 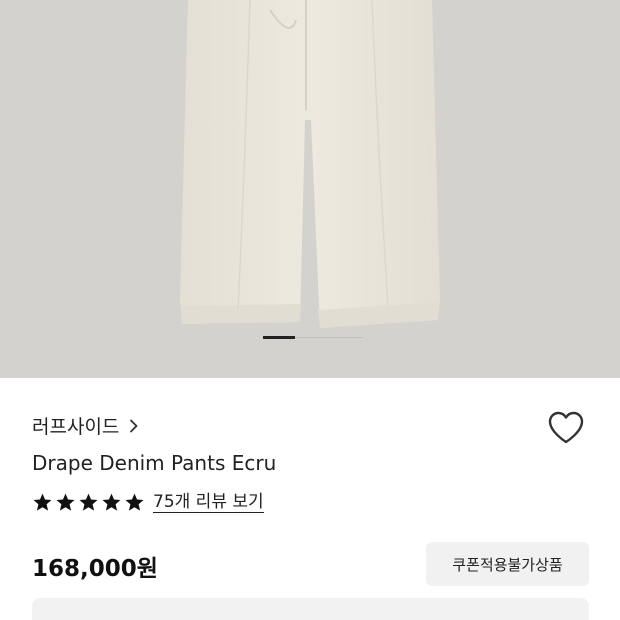 What do you see at coordinates (95, 569) in the screenshot?
I see `product-price: 168,000원` at bounding box center [95, 569].